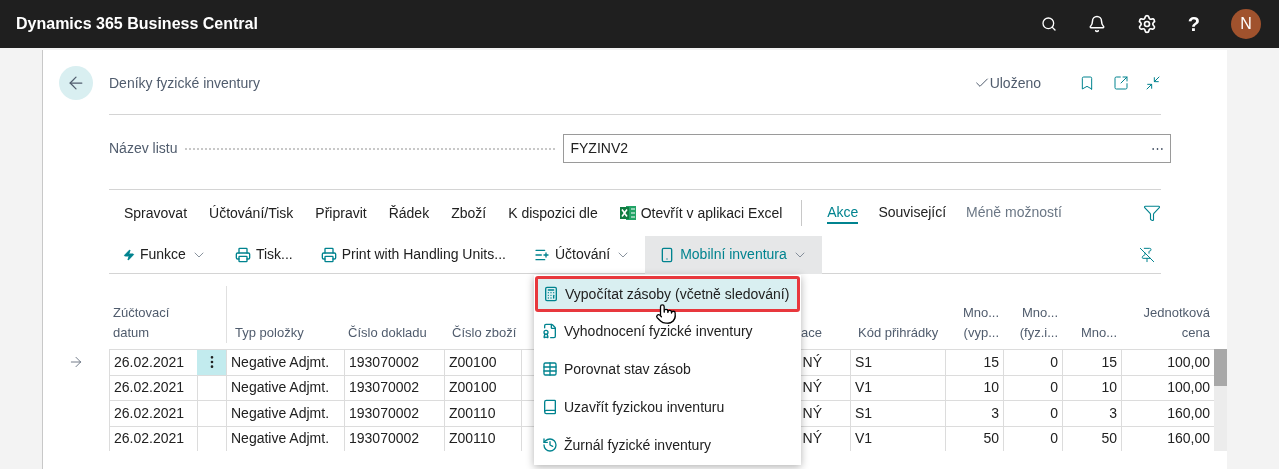 The width and height of the screenshot is (1279, 469). What do you see at coordinates (1193, 24) in the screenshot?
I see `help-button: ?` at bounding box center [1193, 24].